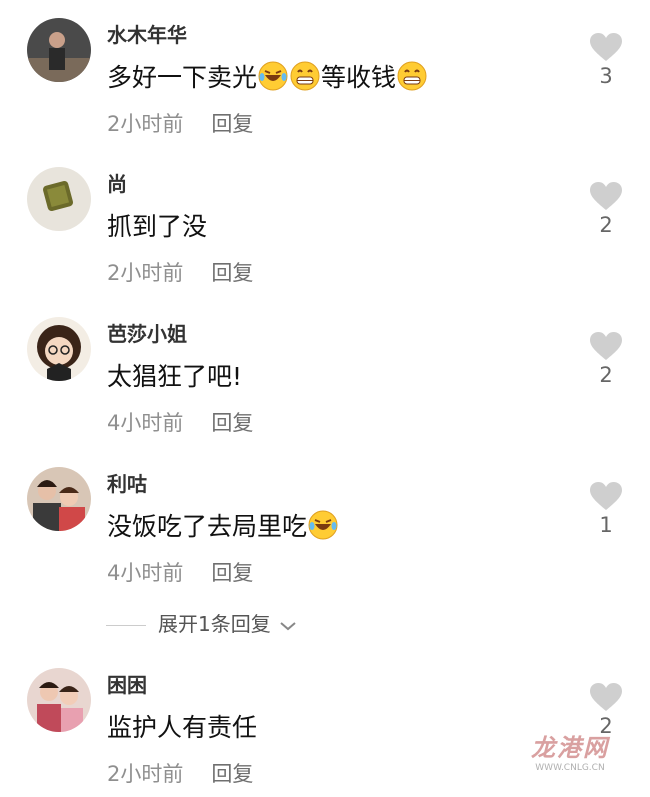 The image size is (650, 797). What do you see at coordinates (207, 526) in the screenshot?
I see `comment-text-part: 没饭吃了去局里吃` at bounding box center [207, 526].